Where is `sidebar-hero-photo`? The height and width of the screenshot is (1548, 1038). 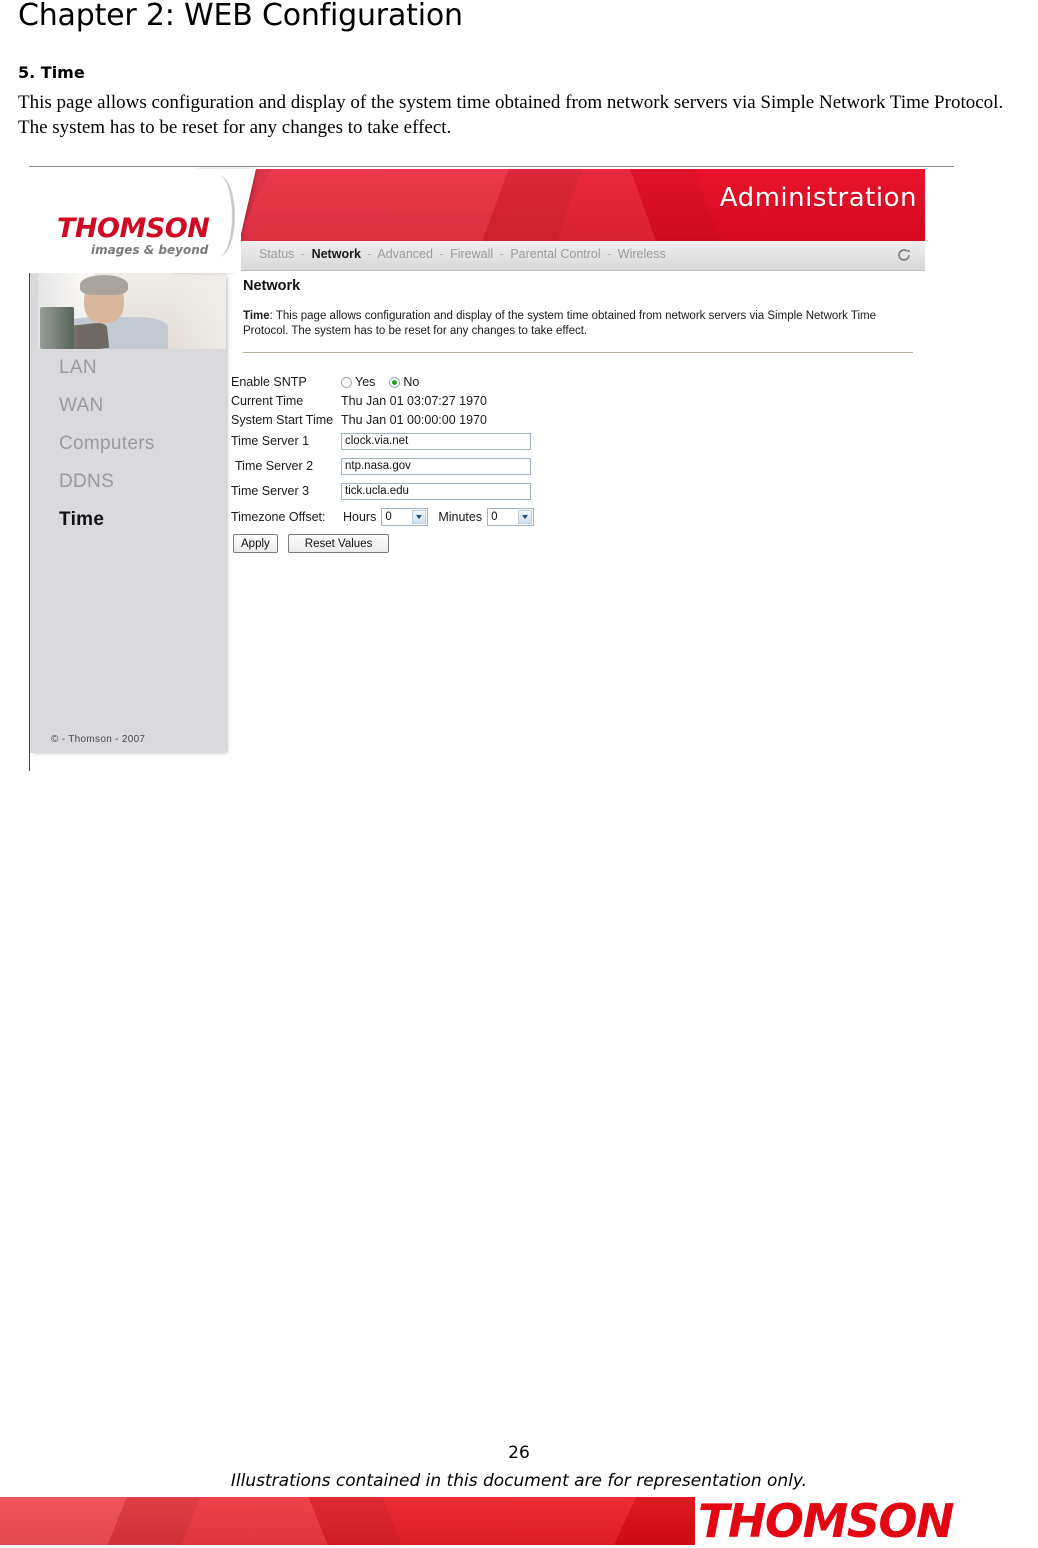 sidebar-hero-photo is located at coordinates (132, 311).